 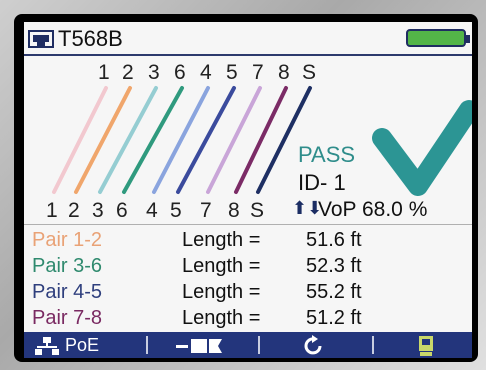 I want to click on length-value: 51.6 ft, so click(x=334, y=240).